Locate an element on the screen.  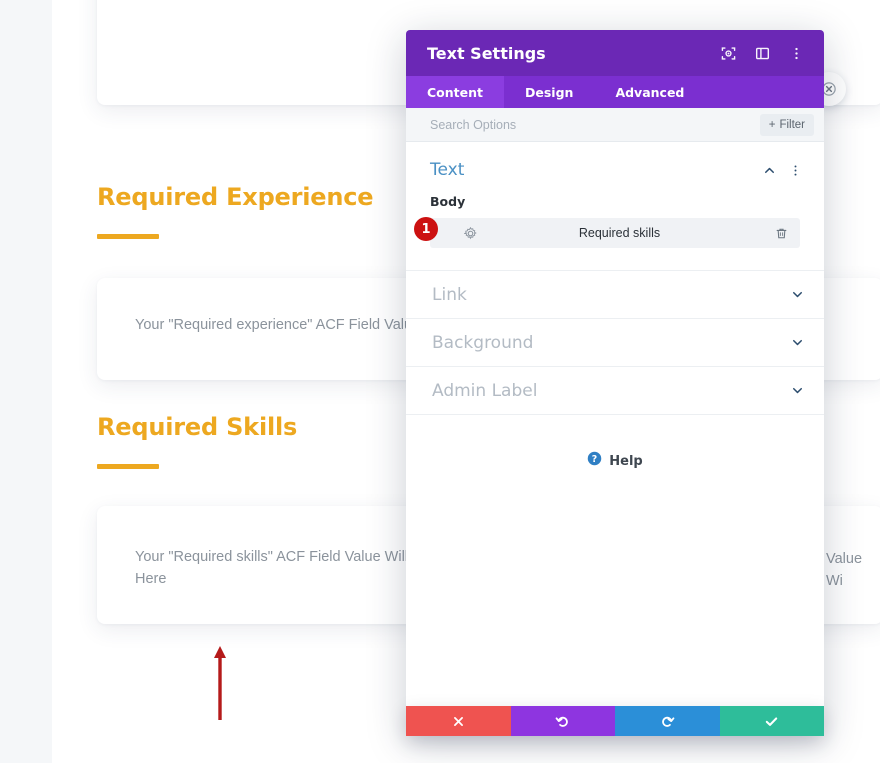
red-arrow-annotation is located at coordinates (220, 683).